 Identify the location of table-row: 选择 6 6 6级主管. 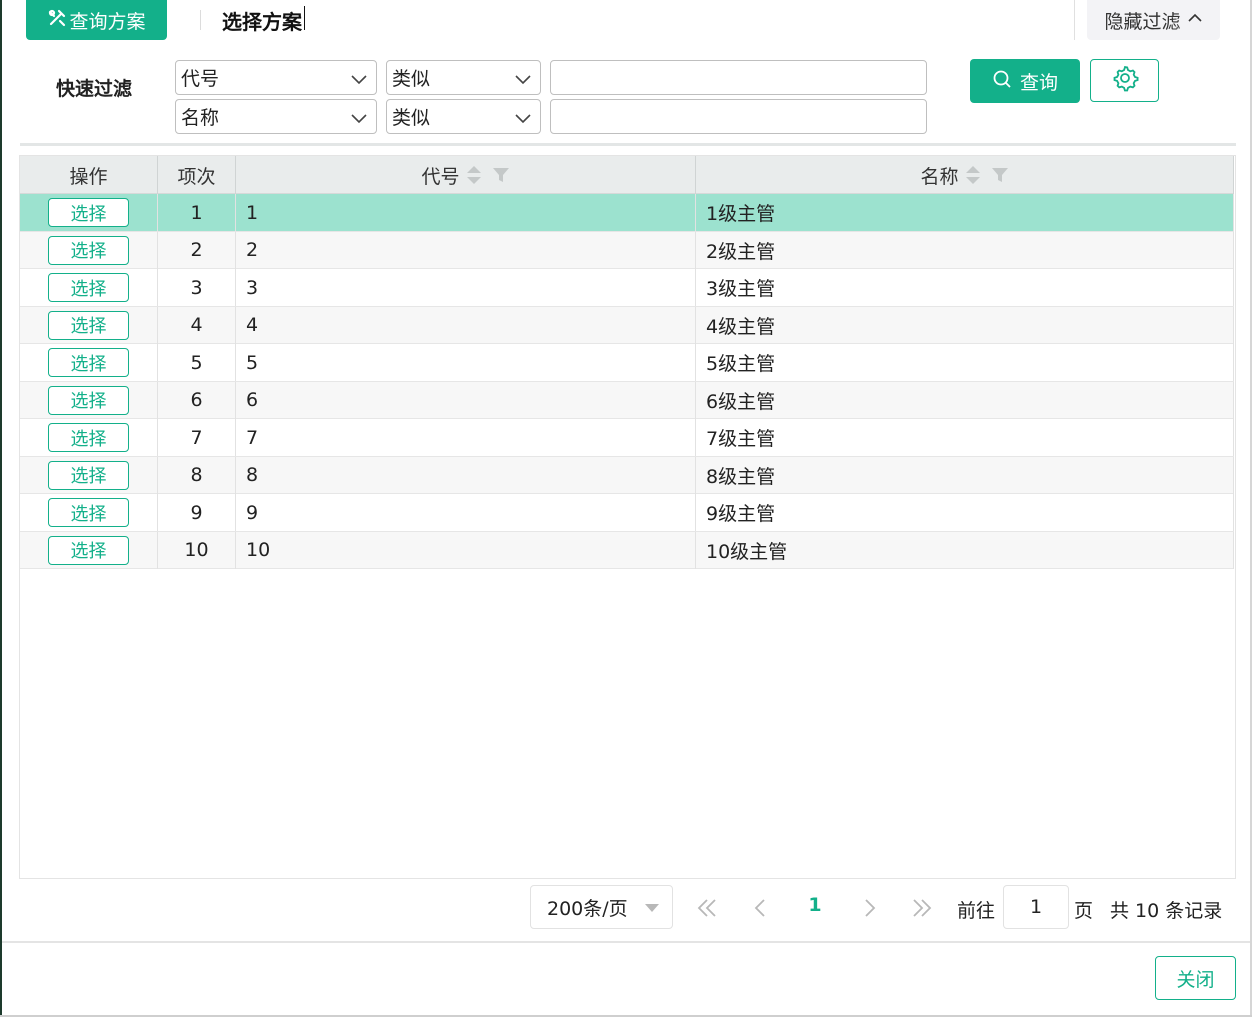
(627, 400).